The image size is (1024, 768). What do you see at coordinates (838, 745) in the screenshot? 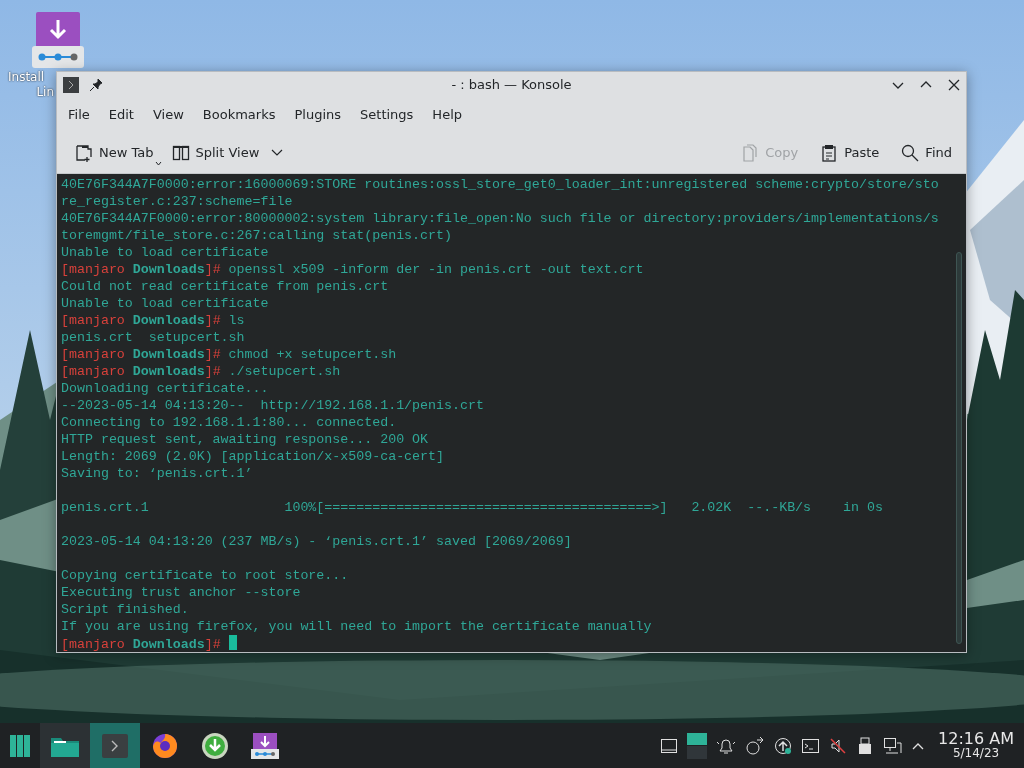
I see `muted-speaker-icon` at bounding box center [838, 745].